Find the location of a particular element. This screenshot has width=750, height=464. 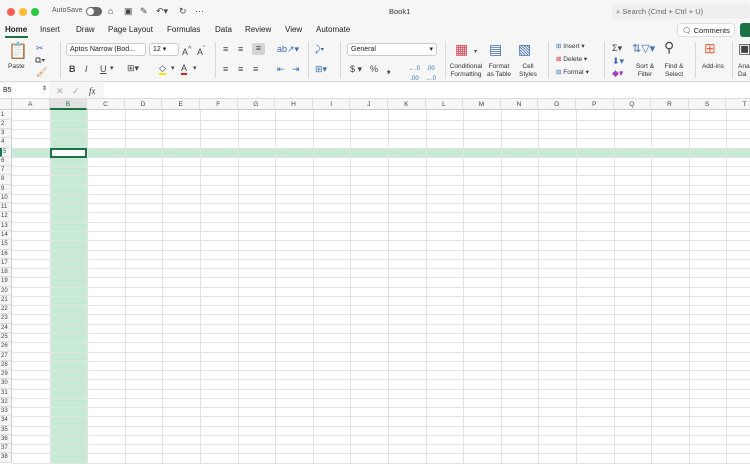

column-header-K: K is located at coordinates (407, 104).